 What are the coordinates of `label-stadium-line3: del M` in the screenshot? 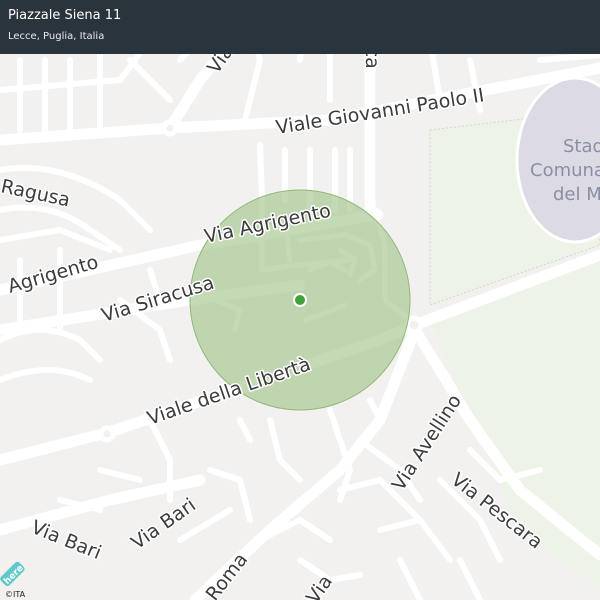 It's located at (576, 194).